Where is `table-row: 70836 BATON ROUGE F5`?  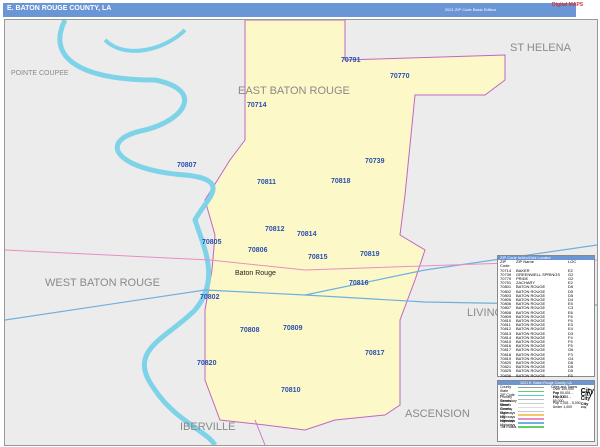 table-row: 70836 BATON ROUGE F5 is located at coordinates (546, 375).